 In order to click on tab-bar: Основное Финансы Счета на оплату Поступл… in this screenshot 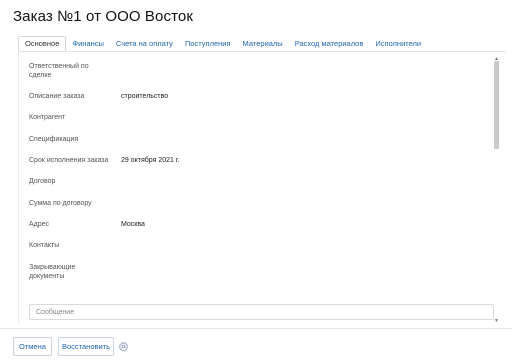, I will do `click(265, 44)`.